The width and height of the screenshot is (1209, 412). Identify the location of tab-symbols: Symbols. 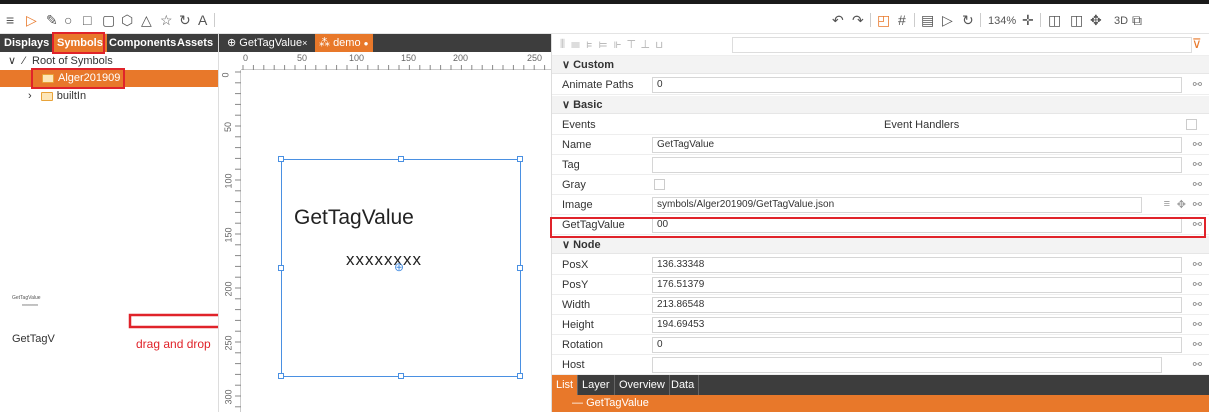
(80, 43).